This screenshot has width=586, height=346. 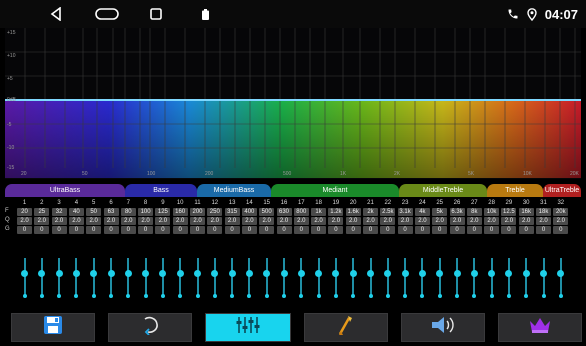 I want to click on band-frequency: 100, so click(x=146, y=212).